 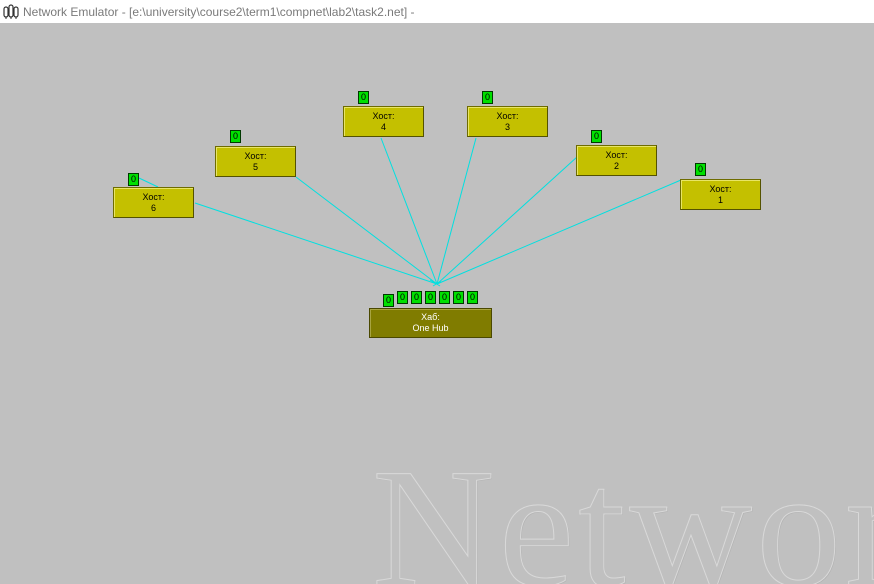 I want to click on hub-port-7: 0, so click(x=472, y=297).